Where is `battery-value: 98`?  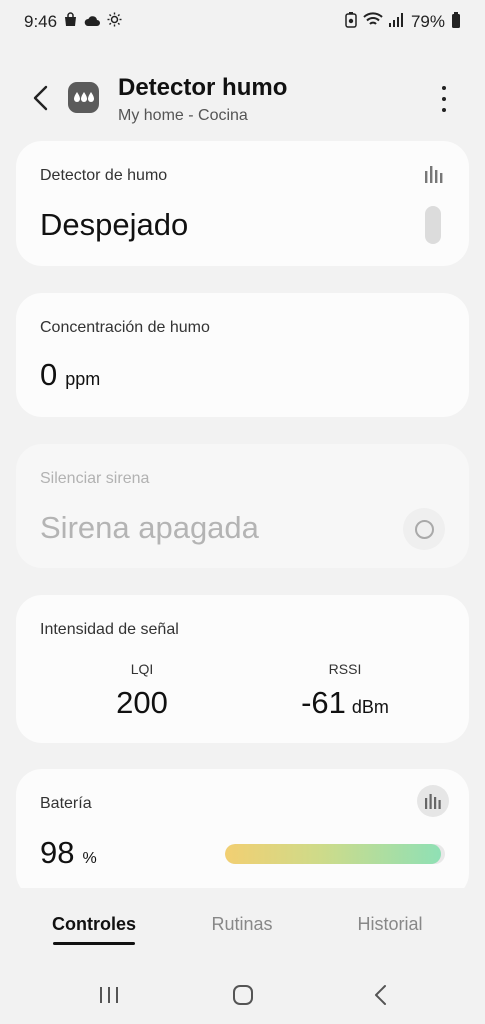 battery-value: 98 is located at coordinates (57, 852).